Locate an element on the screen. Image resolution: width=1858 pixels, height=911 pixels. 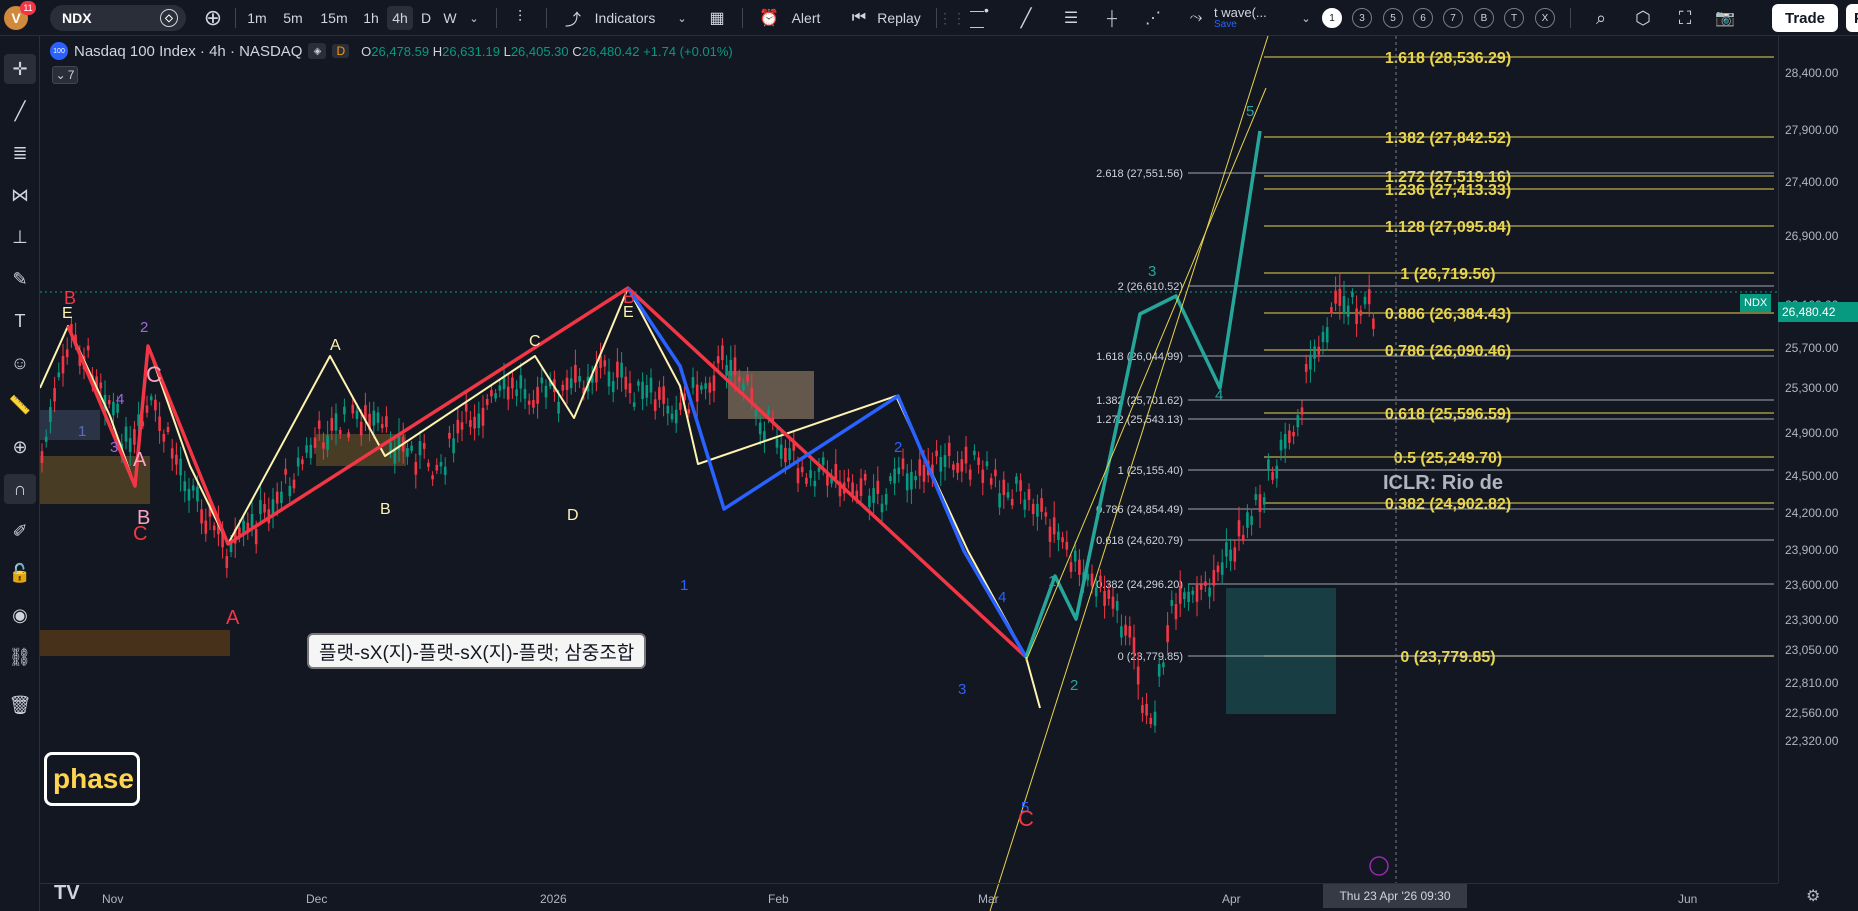
candles-icon: ⫶ is located at coordinates (520, 18).